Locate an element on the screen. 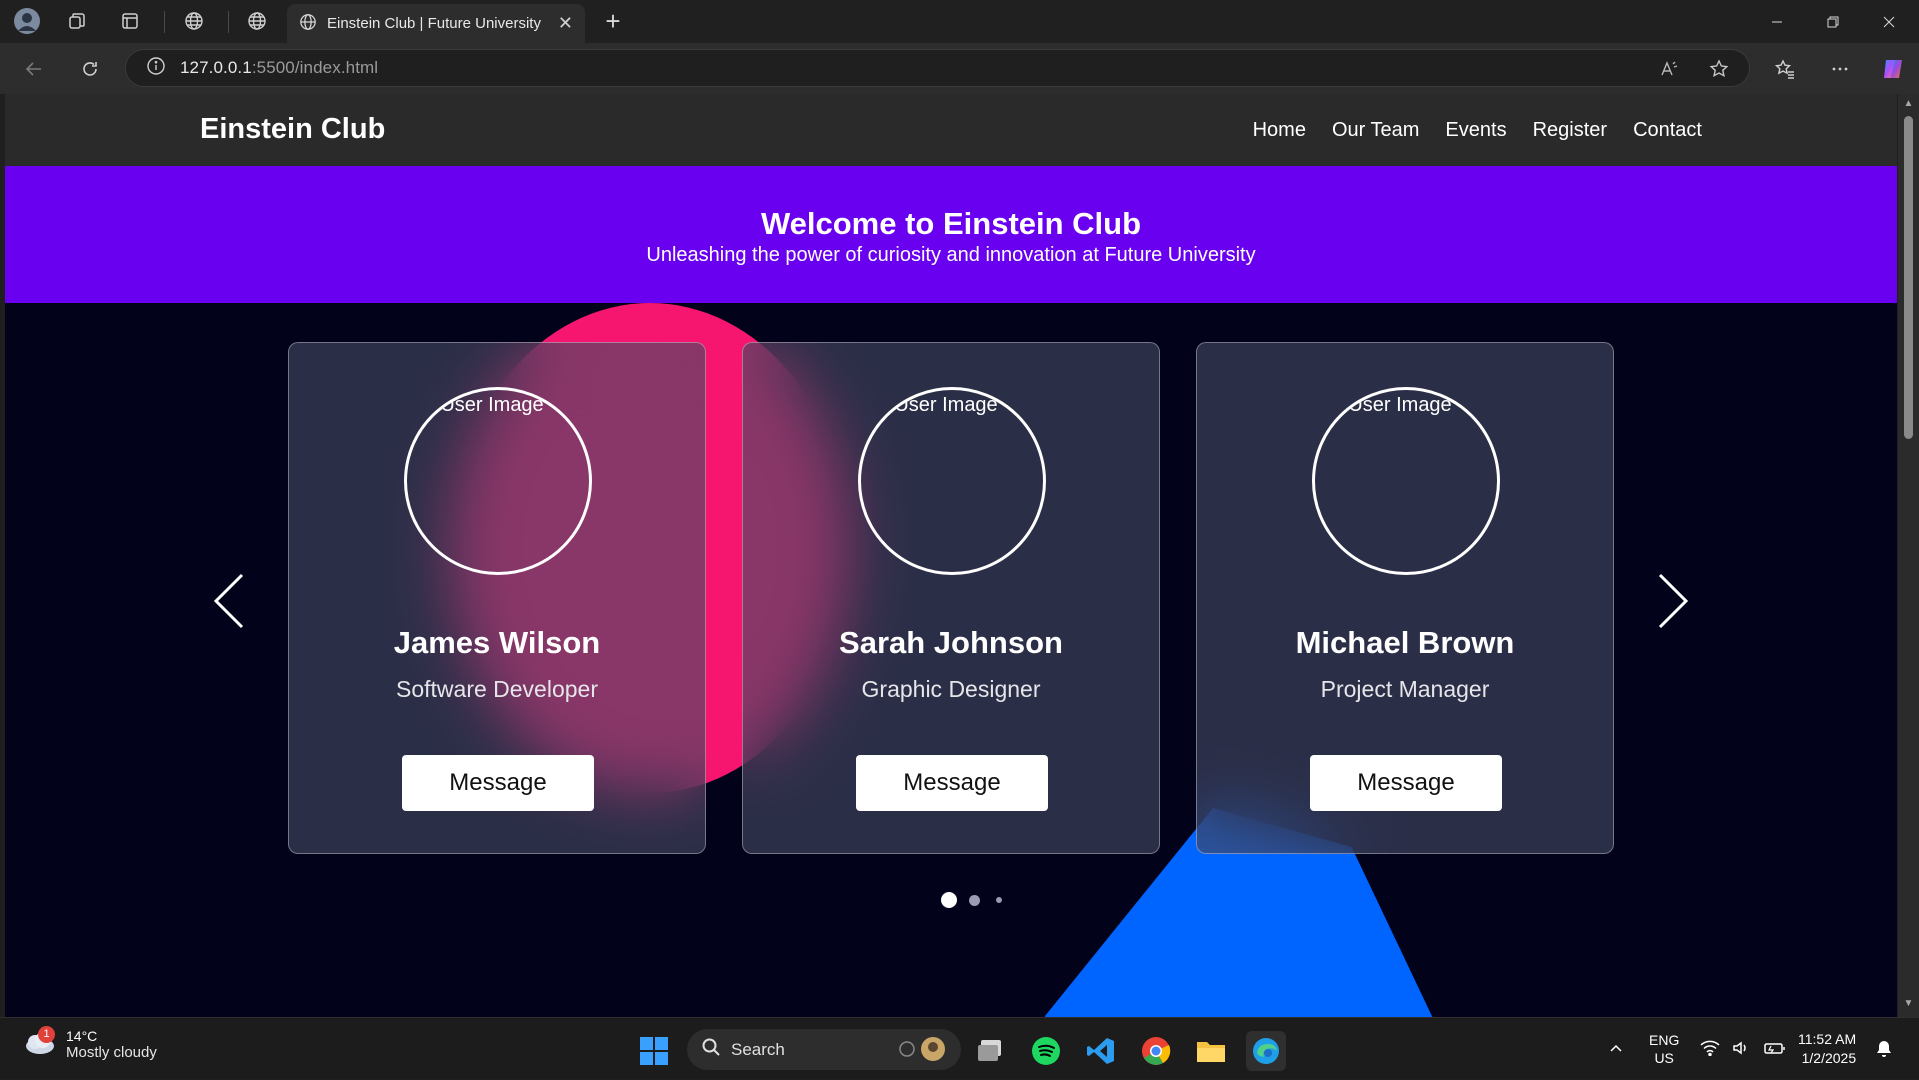 The width and height of the screenshot is (1919, 1080). search-label: Search is located at coordinates (758, 1049).